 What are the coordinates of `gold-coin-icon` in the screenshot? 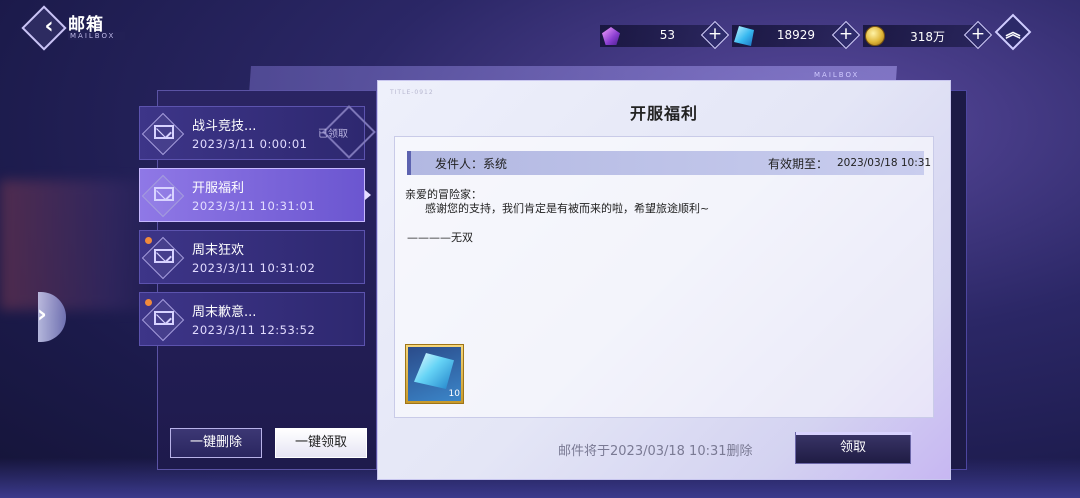 It's located at (875, 36).